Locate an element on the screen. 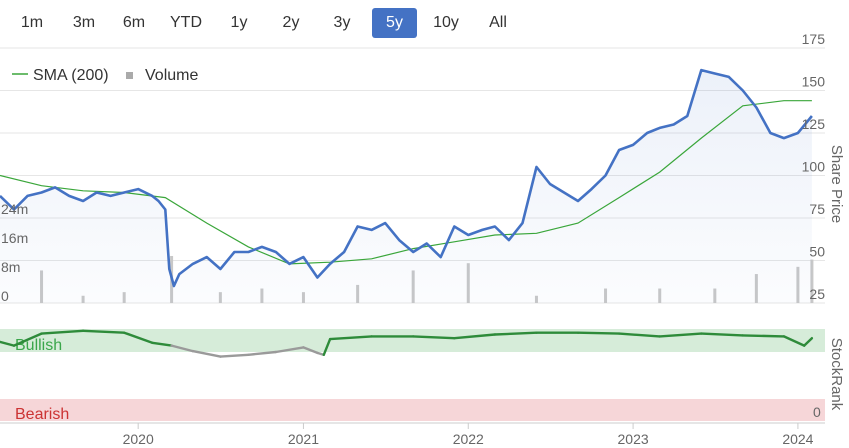  bearish-band-label: Bearish is located at coordinates (42, 414).